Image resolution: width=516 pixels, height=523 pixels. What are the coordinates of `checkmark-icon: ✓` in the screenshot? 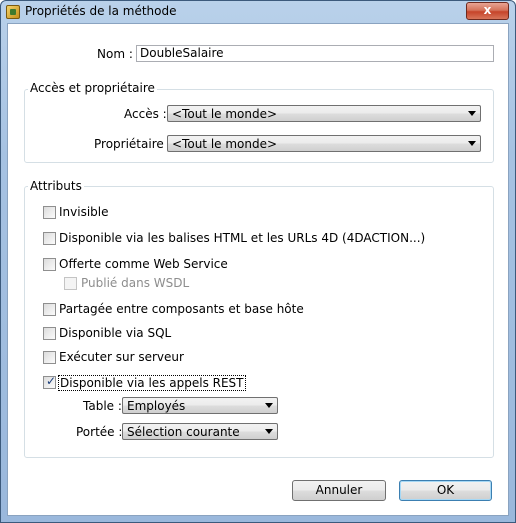 It's located at (51, 381).